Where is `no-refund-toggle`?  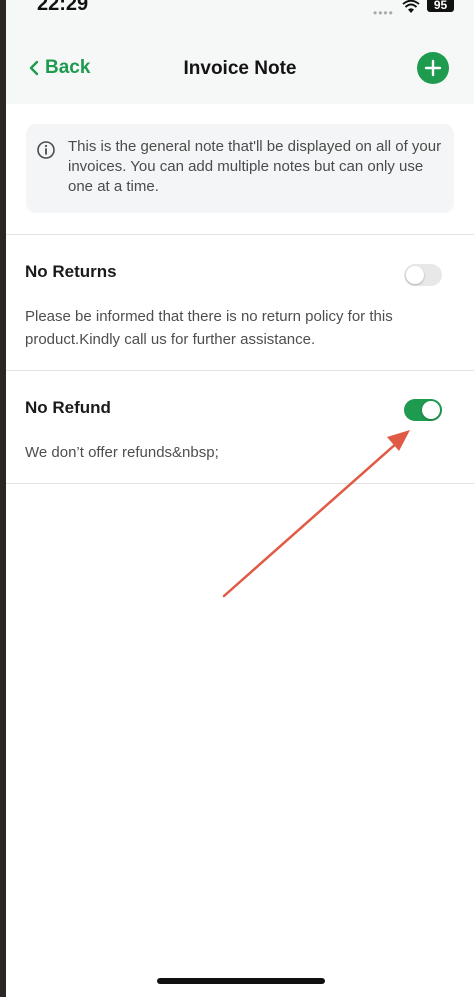
no-refund-toggle is located at coordinates (423, 410).